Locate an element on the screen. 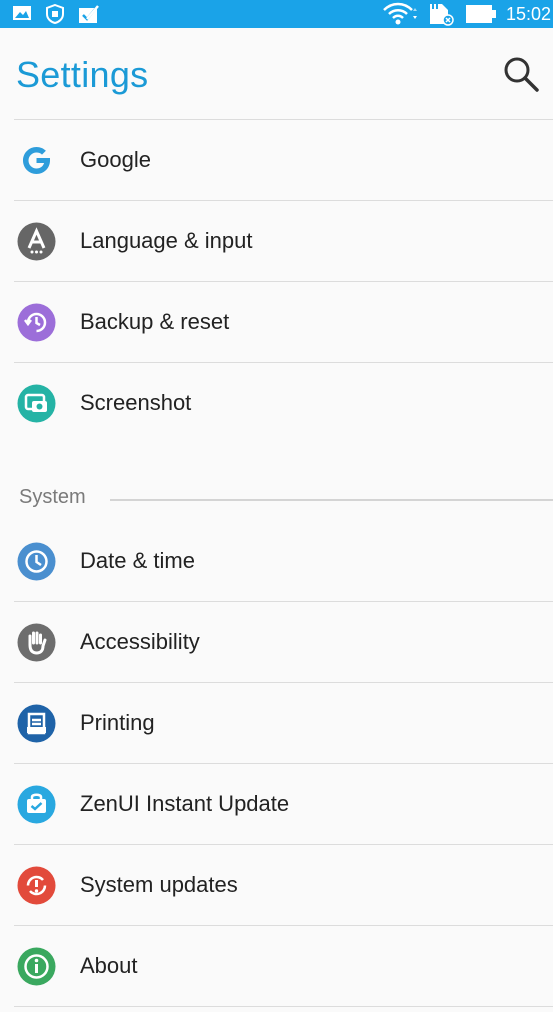 The height and width of the screenshot is (1012, 553). page-title: Settings is located at coordinates (82, 74).